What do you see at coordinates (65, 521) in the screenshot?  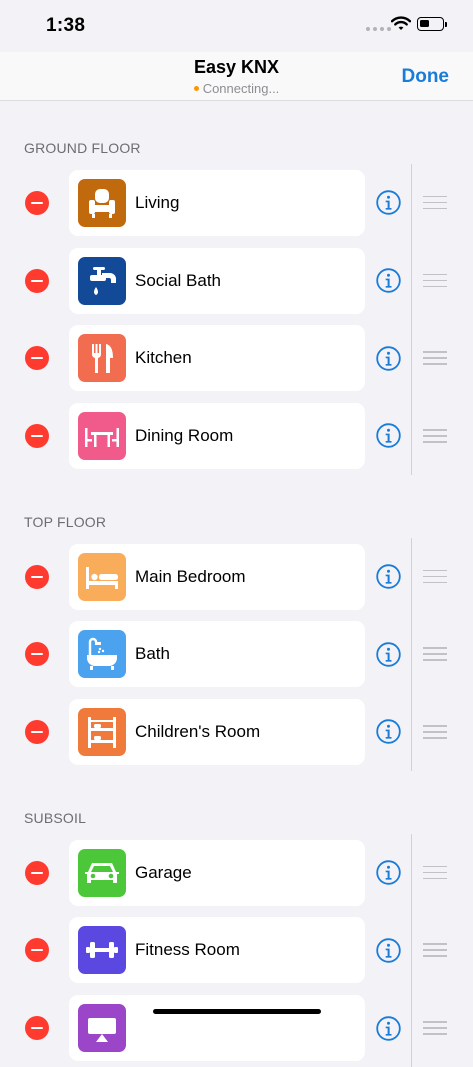 I see `section-title: TOP FLOOR` at bounding box center [65, 521].